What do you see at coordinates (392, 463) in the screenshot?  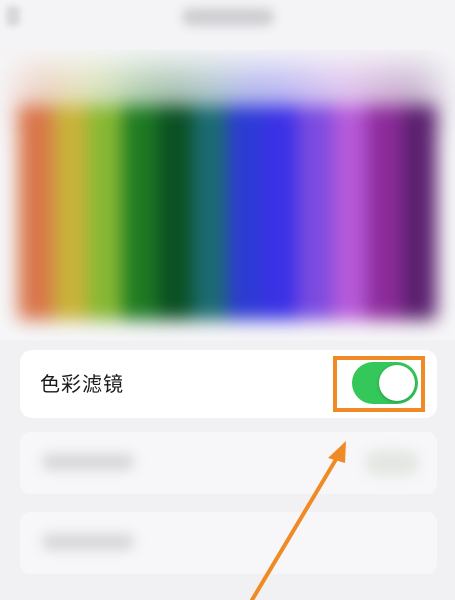 I see `blurred-row-toggle` at bounding box center [392, 463].